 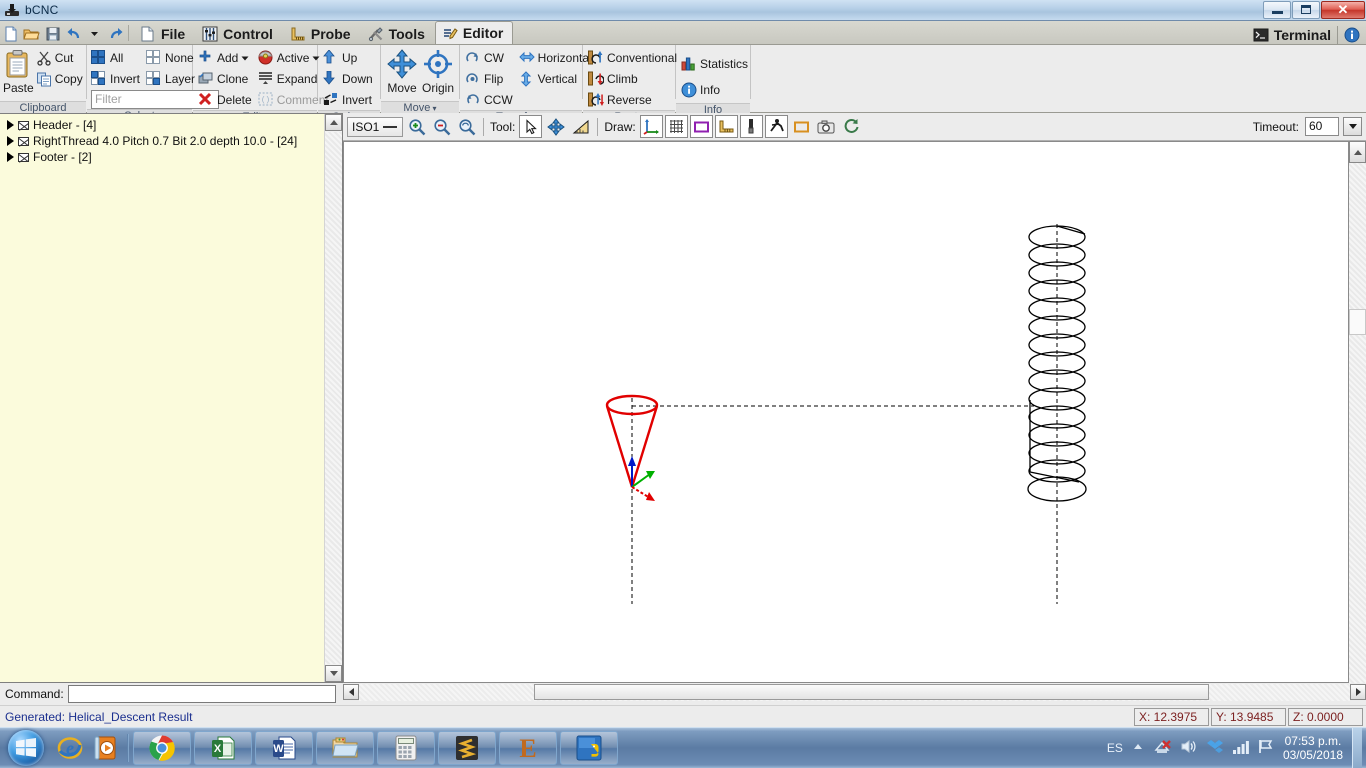 What do you see at coordinates (826, 126) in the screenshot?
I see `camera-button` at bounding box center [826, 126].